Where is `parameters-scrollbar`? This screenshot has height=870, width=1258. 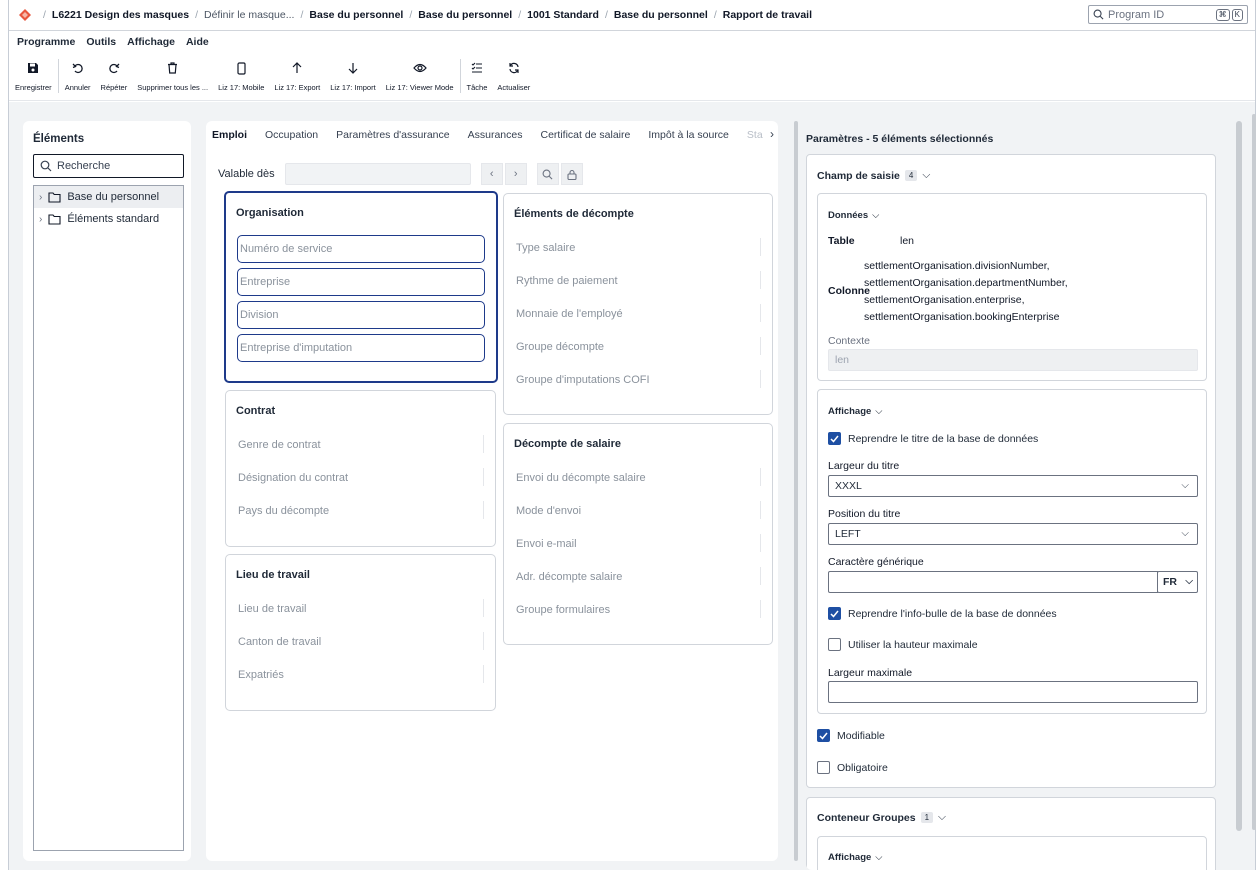 parameters-scrollbar is located at coordinates (1239, 476).